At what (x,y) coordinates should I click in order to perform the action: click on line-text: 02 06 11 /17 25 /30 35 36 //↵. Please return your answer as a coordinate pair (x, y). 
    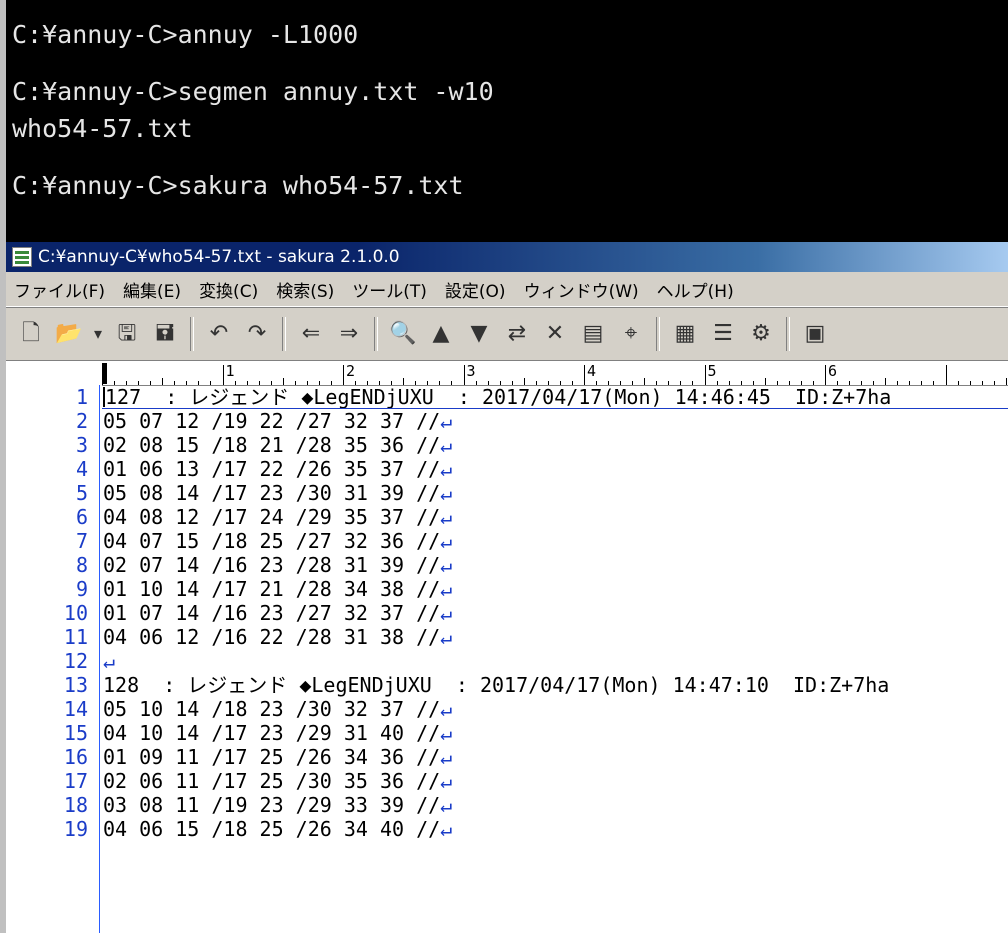
    Looking at the image, I should click on (278, 781).